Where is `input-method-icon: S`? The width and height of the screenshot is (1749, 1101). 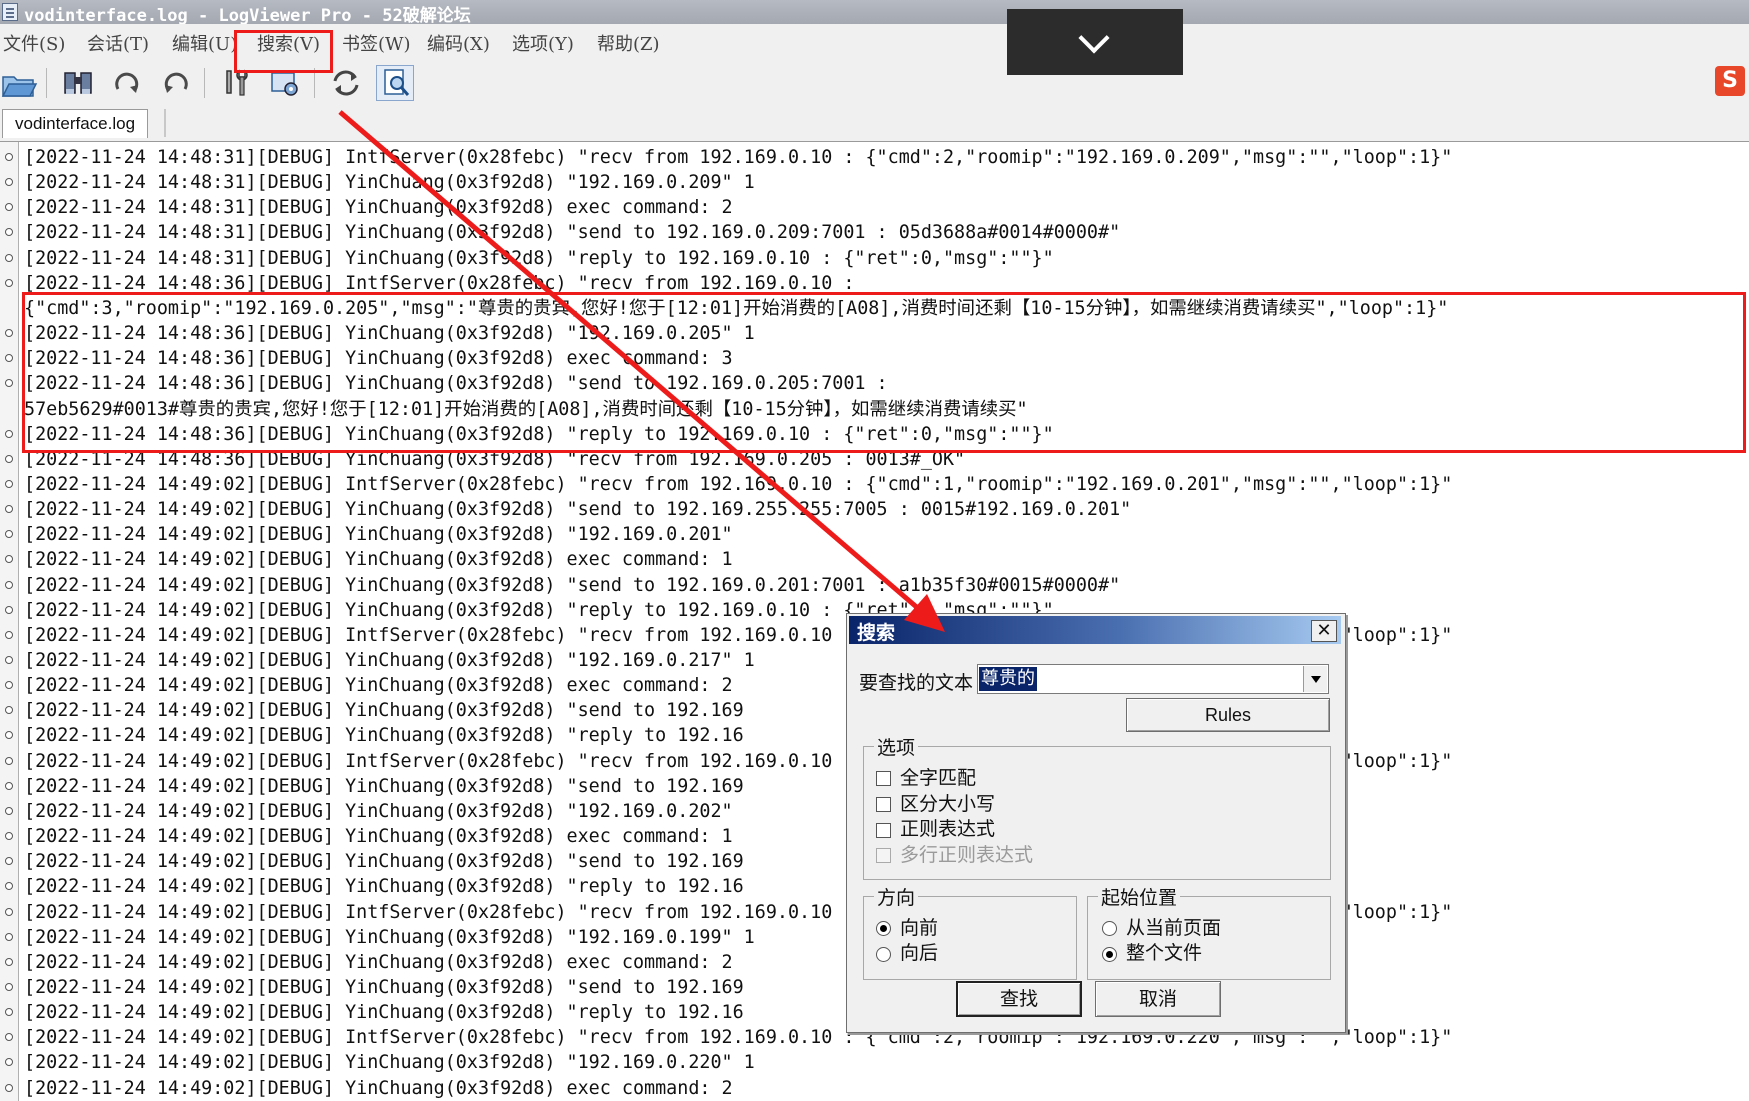 input-method-icon: S is located at coordinates (1730, 81).